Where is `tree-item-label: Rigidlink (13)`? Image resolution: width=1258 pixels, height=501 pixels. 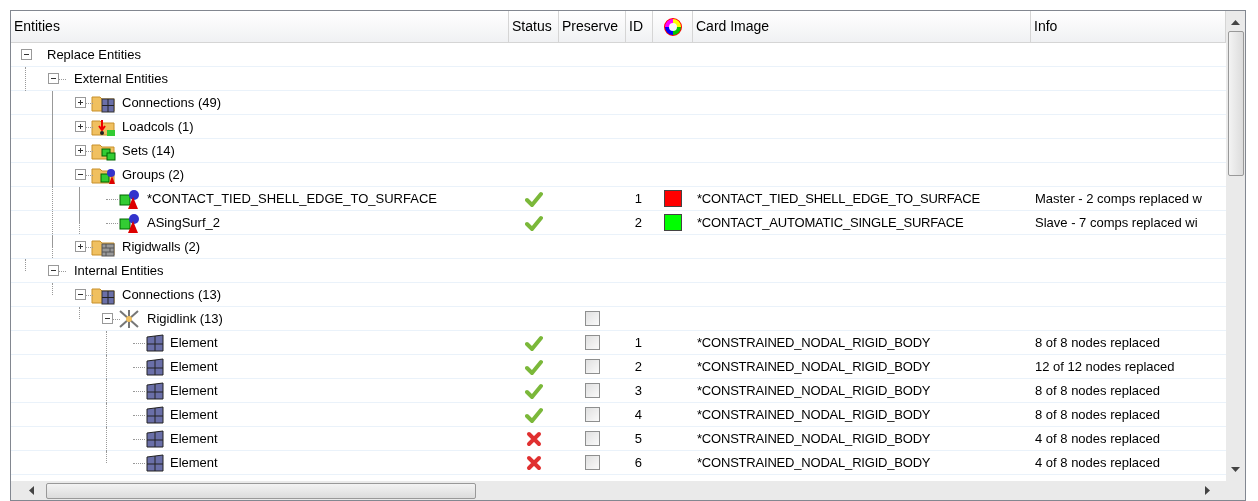 tree-item-label: Rigidlink (13) is located at coordinates (185, 318).